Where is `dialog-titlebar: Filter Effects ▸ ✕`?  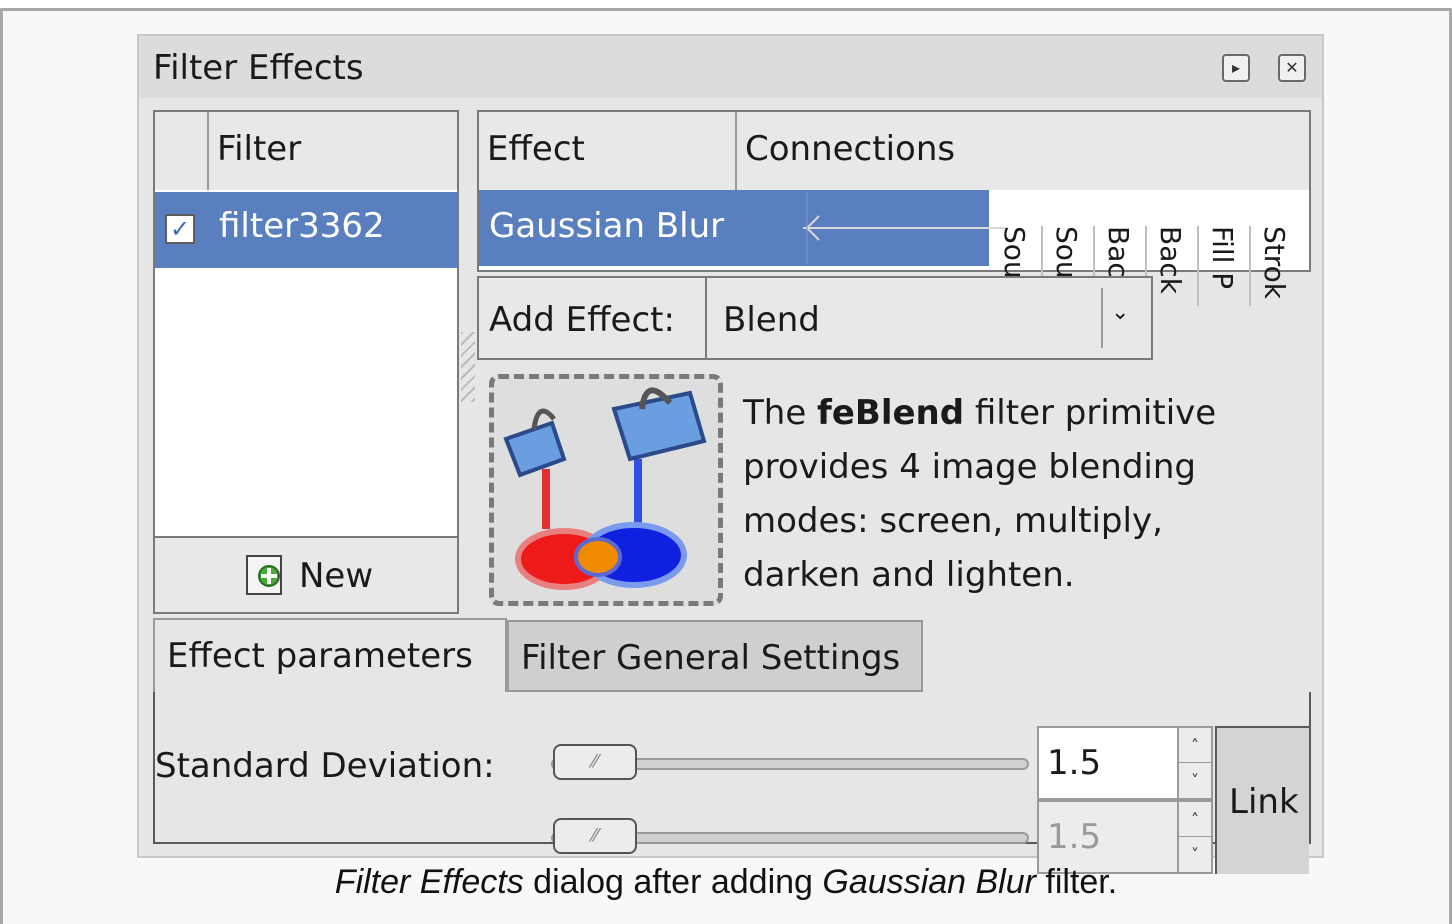
dialog-titlebar: Filter Effects ▸ ✕ is located at coordinates (730, 67).